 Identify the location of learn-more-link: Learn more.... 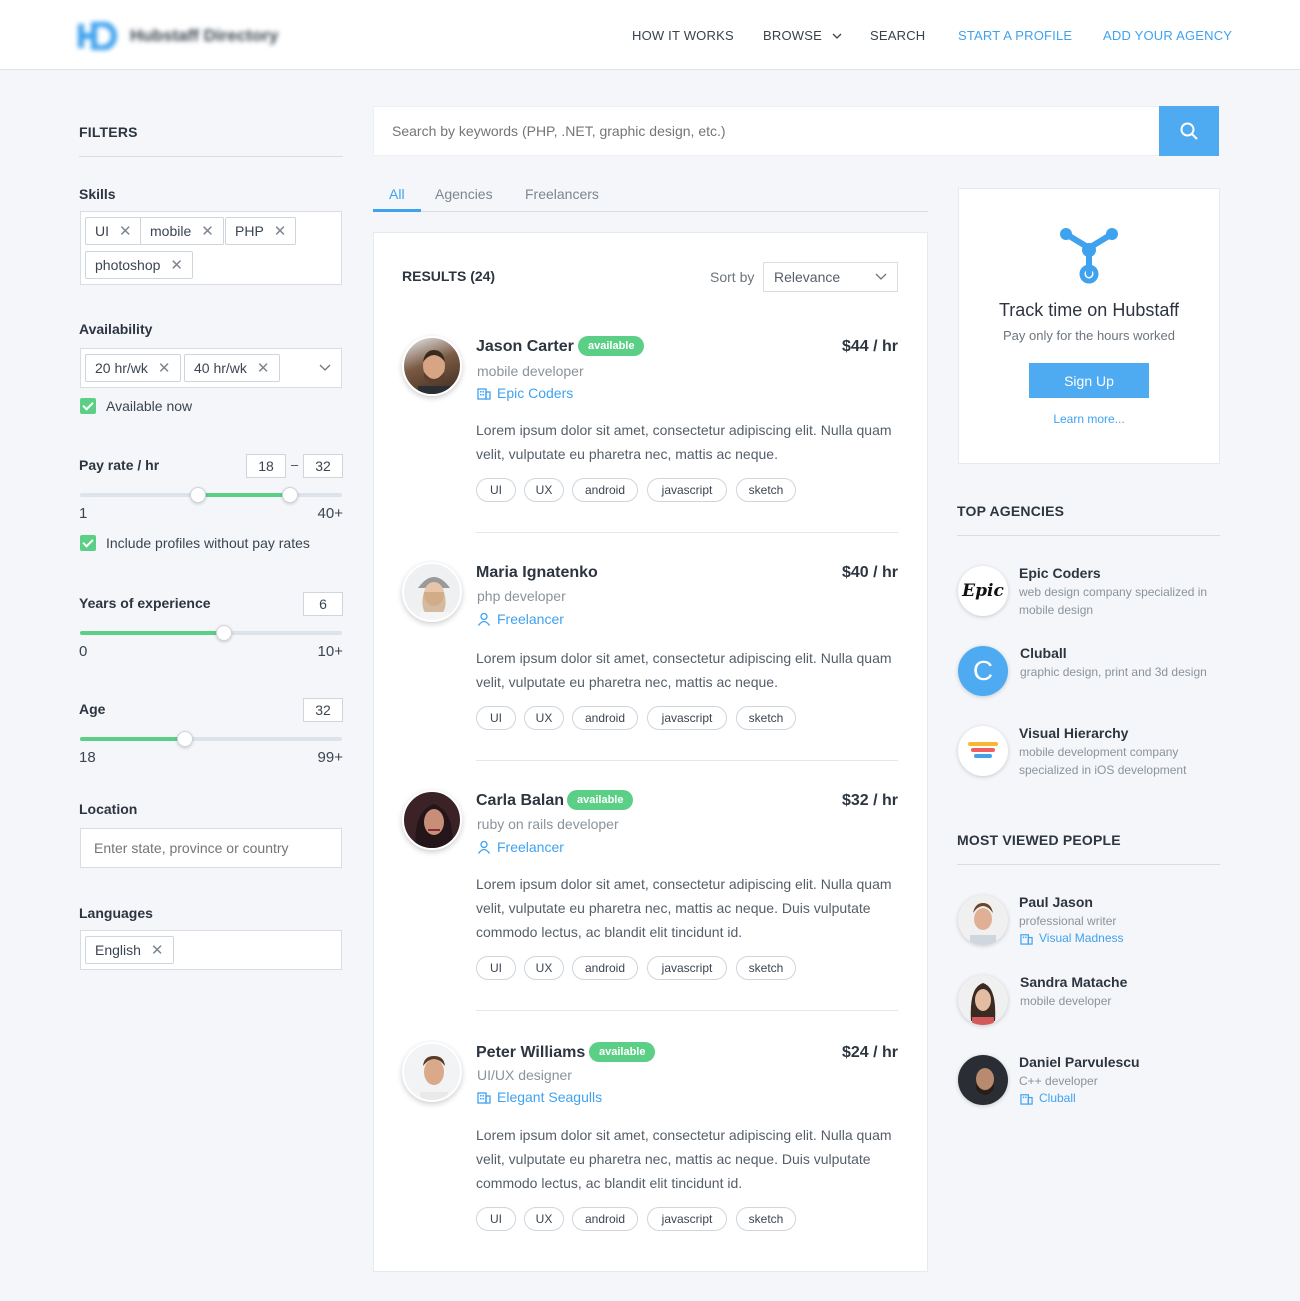
(1089, 419).